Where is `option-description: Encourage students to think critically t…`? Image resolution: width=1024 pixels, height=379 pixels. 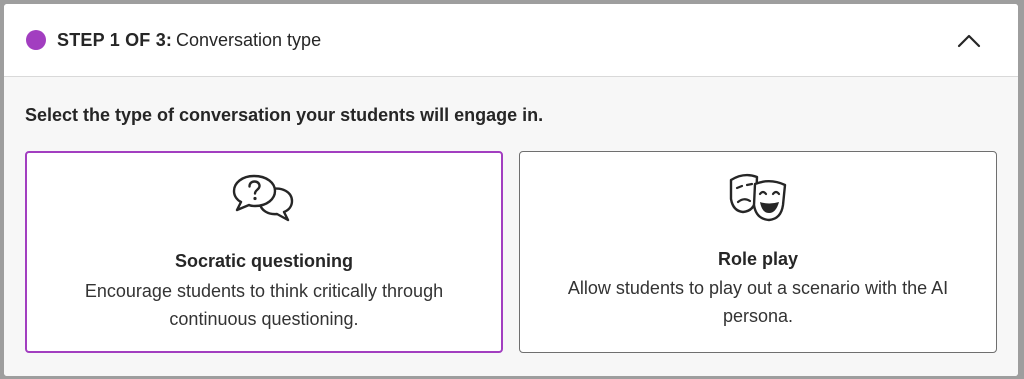
option-description: Encourage students to think critically t… is located at coordinates (264, 305).